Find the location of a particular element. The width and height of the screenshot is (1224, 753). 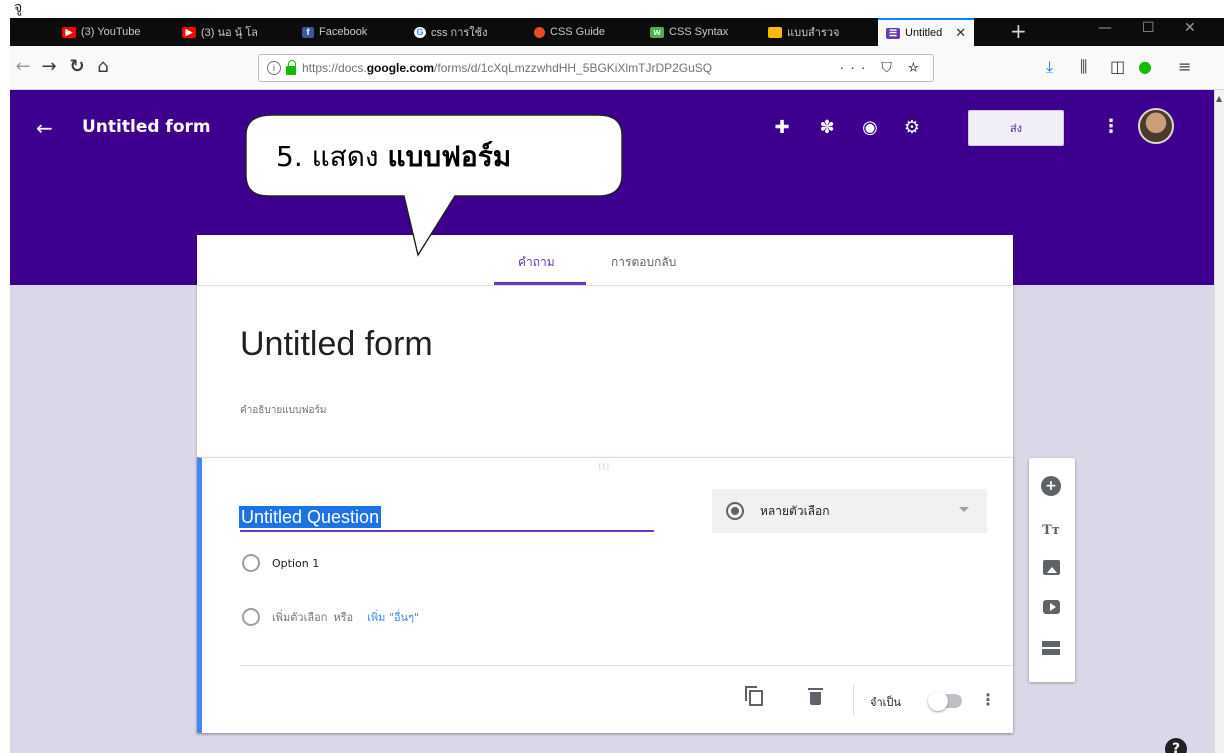

required-label: จำเป็น is located at coordinates (885, 702).